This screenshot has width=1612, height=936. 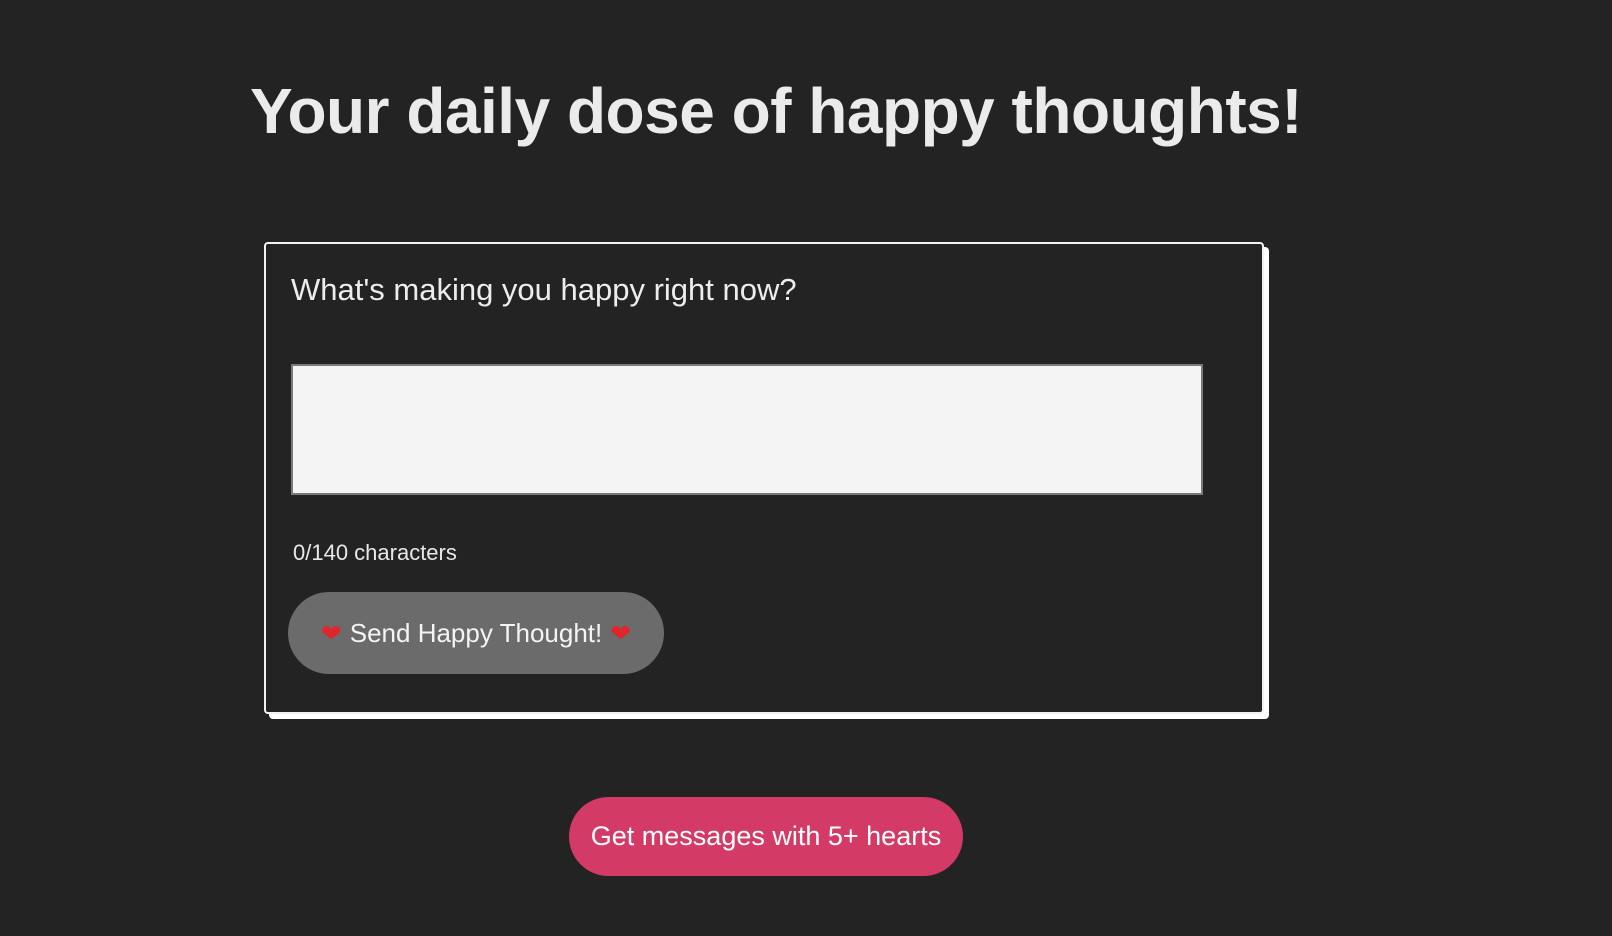 I want to click on thought-prompt-label: What's making you happy right now?, so click(x=544, y=289).